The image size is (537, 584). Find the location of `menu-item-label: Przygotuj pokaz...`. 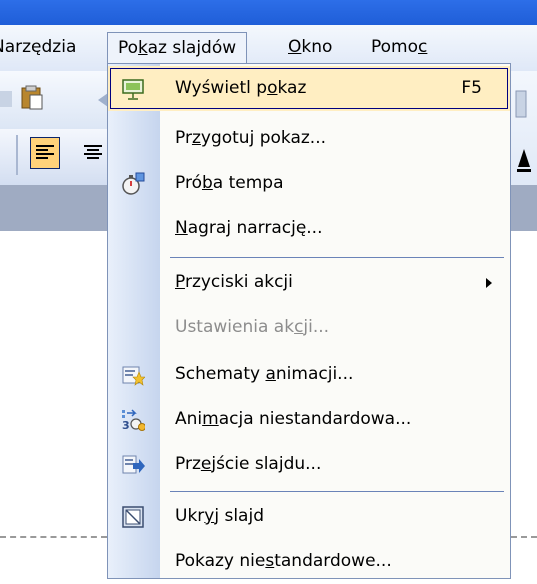

menu-item-label: Przygotuj pokaz... is located at coordinates (250, 138).